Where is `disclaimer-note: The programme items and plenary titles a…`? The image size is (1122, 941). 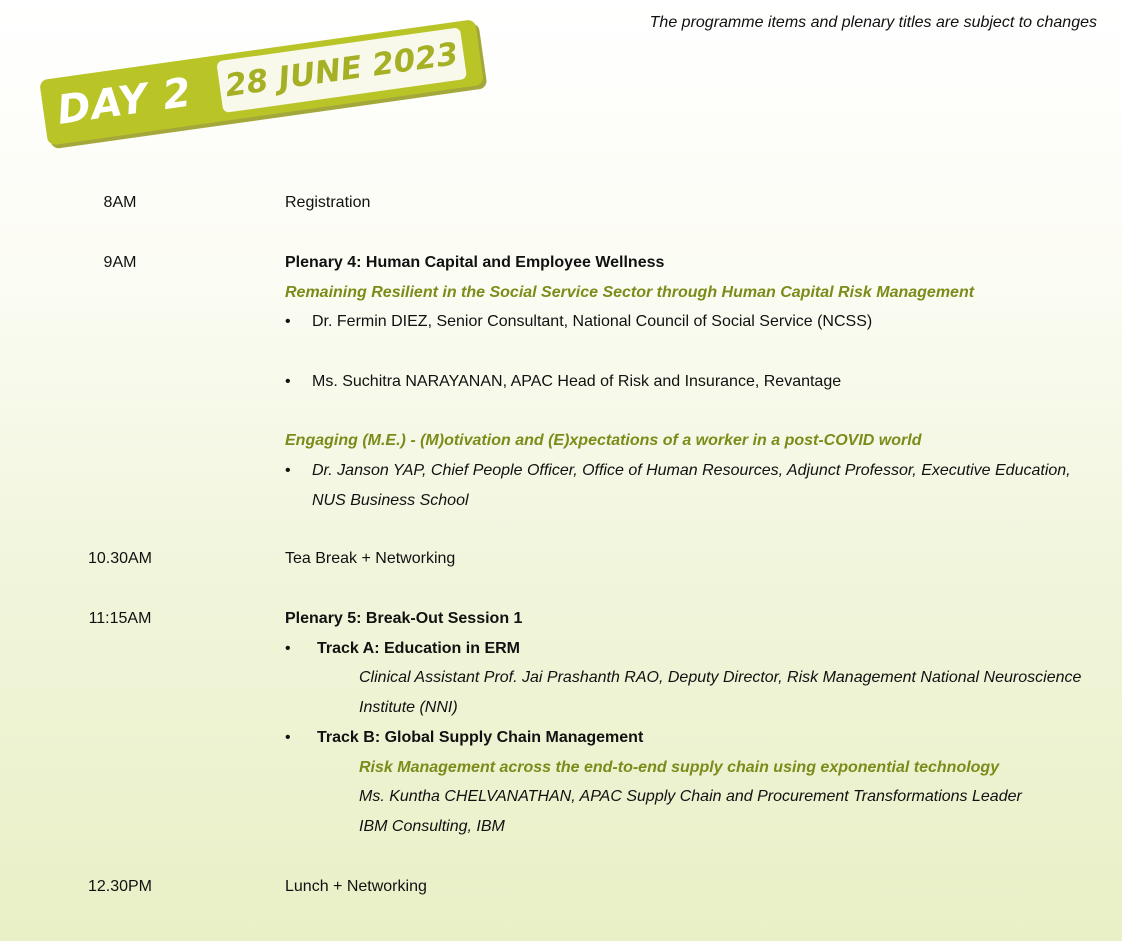
disclaimer-note: The programme items and plenary titles a… is located at coordinates (873, 22).